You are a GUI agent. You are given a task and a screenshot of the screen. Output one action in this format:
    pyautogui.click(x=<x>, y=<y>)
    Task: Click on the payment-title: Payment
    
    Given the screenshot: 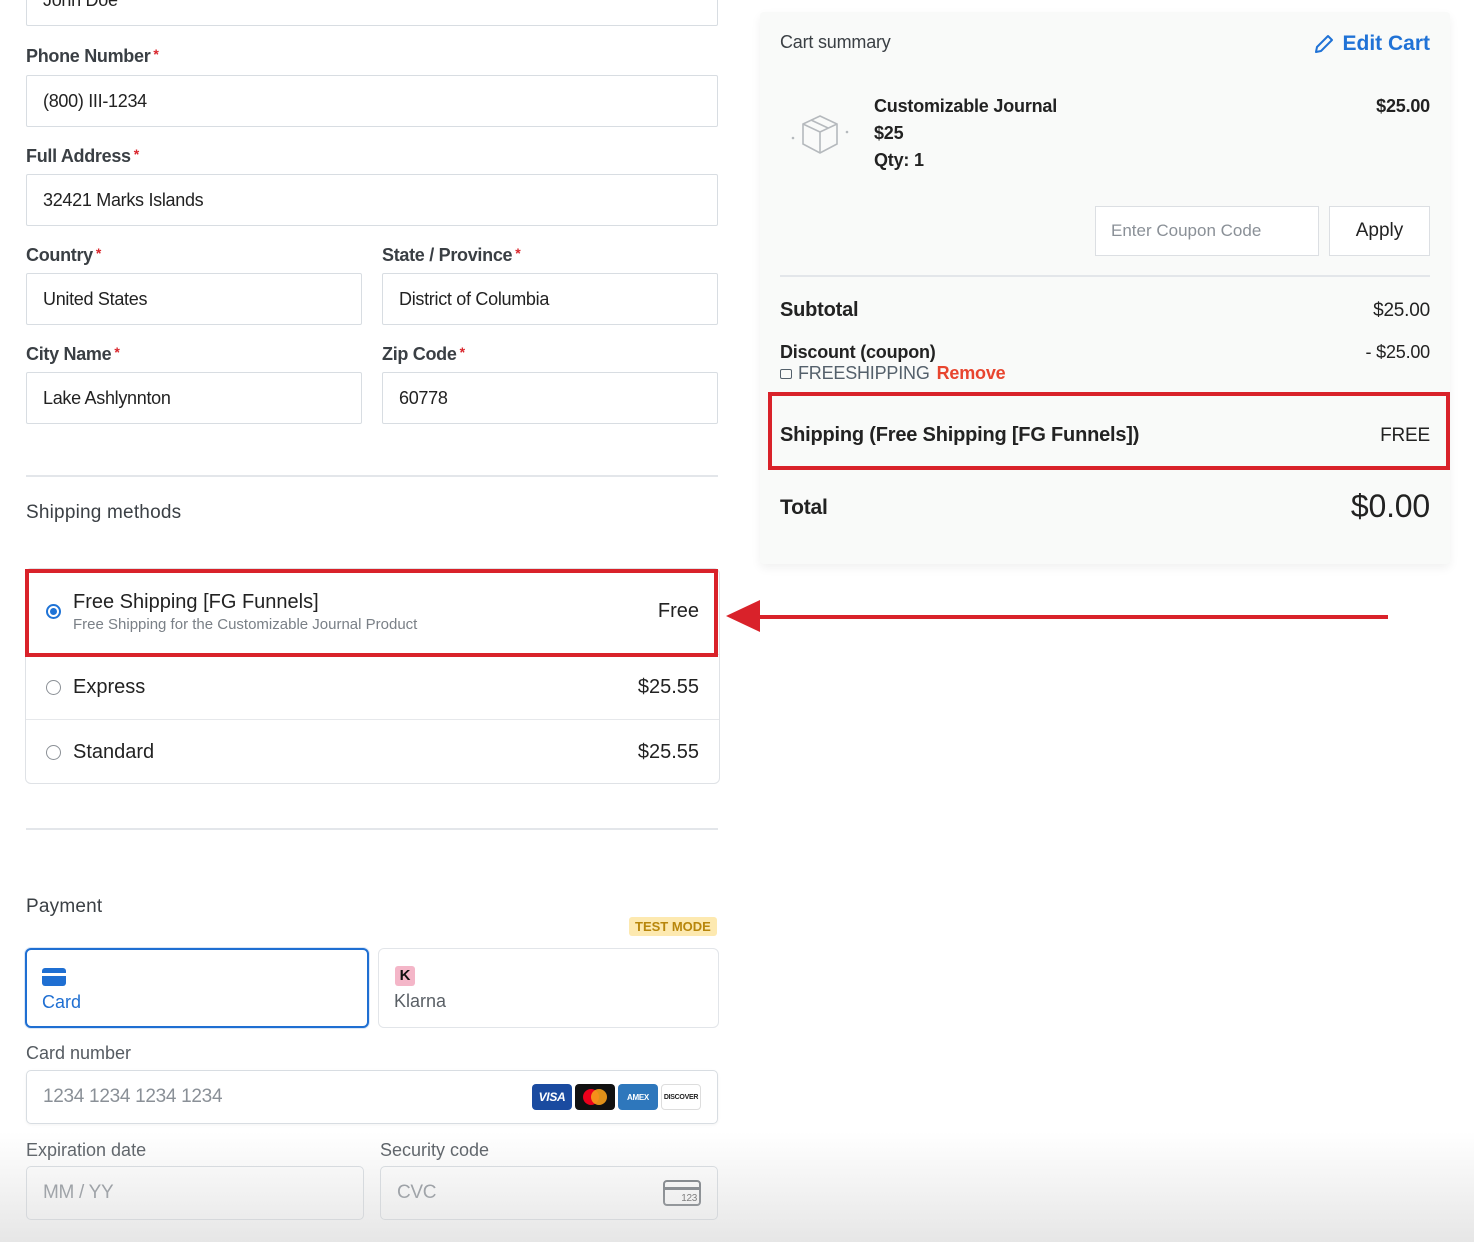 What is the action you would take?
    pyautogui.click(x=64, y=906)
    